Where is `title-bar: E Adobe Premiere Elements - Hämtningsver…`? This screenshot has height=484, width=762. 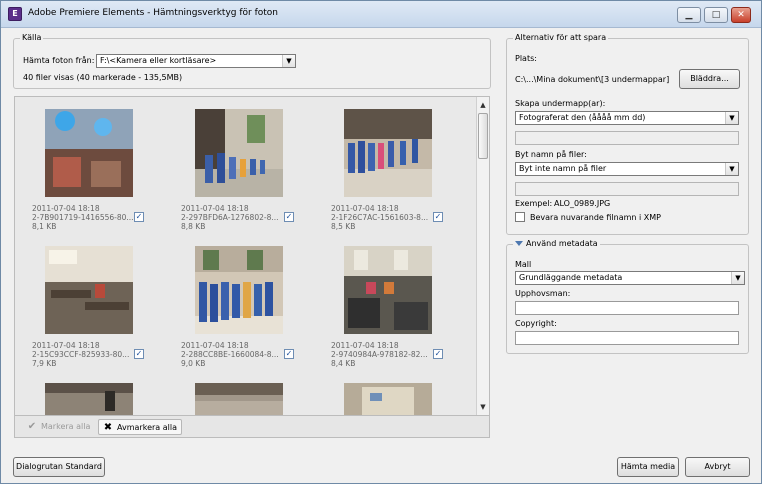
title-bar: E Adobe Premiere Elements - Hämtningsver… is located at coordinates (381, 14).